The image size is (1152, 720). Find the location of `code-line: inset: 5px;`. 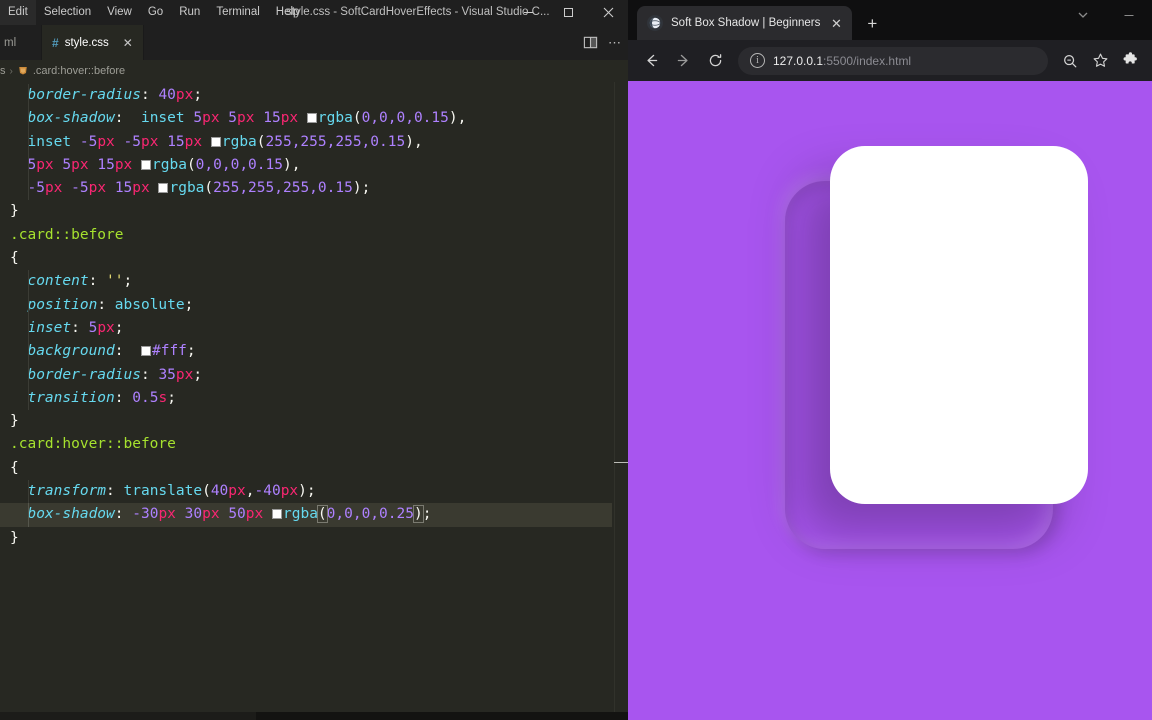

code-line: inset: 5px; is located at coordinates (314, 328).